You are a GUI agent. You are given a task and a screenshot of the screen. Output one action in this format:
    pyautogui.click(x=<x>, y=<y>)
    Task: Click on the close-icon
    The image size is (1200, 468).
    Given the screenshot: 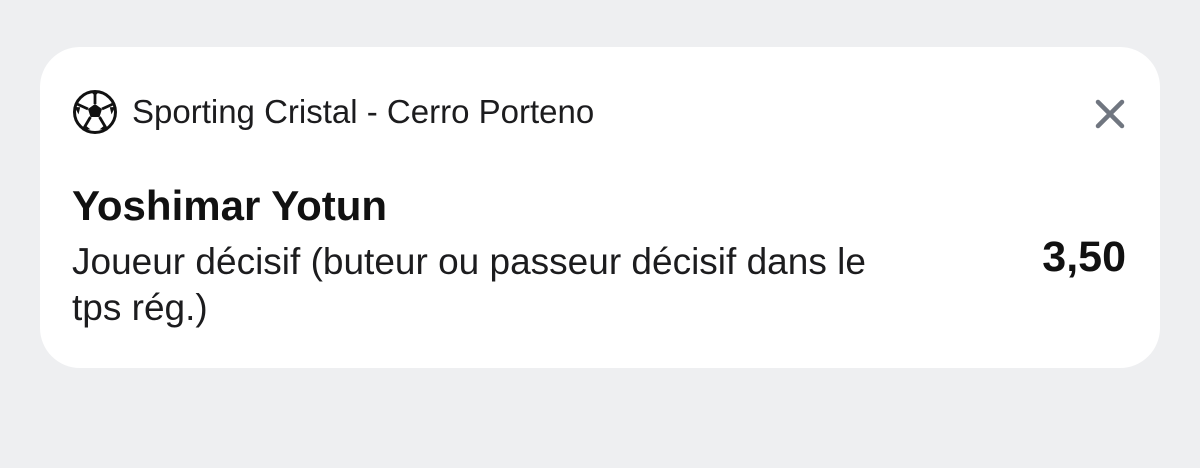 What is the action you would take?
    pyautogui.click(x=1110, y=114)
    